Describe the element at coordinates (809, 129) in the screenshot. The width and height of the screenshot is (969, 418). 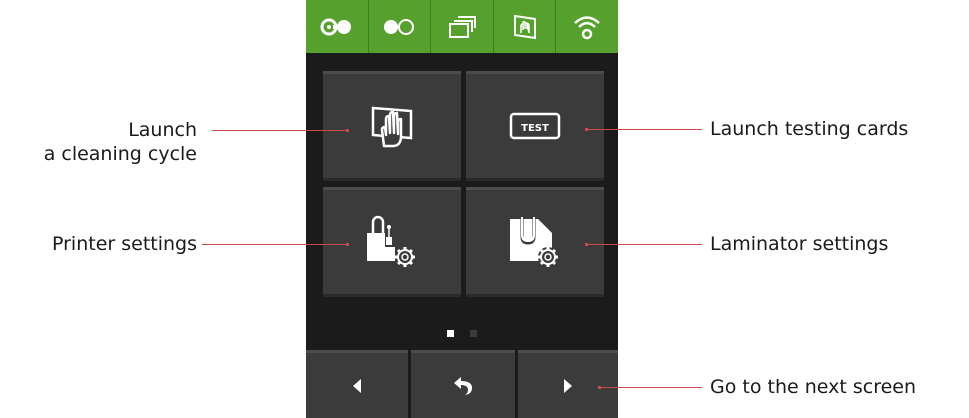
I see `testing-cards-callout: Launch testing cards` at that location.